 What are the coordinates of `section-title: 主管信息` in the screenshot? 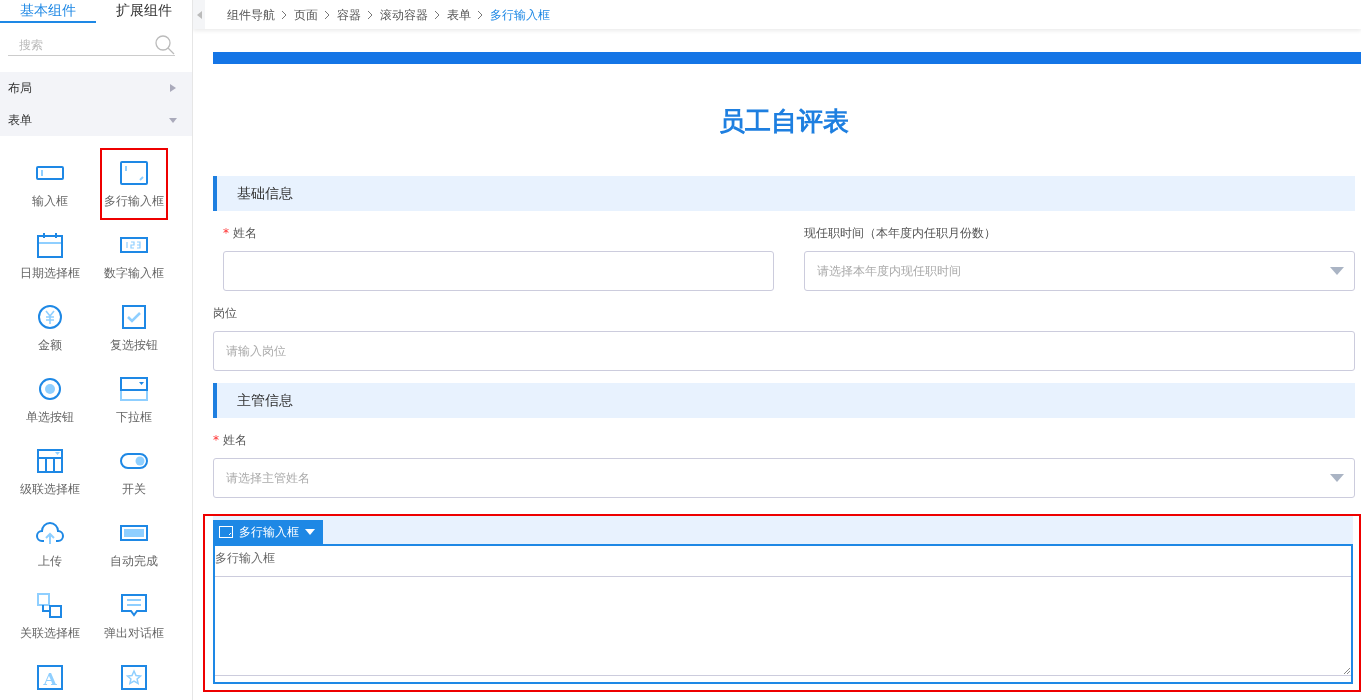 It's located at (265, 400).